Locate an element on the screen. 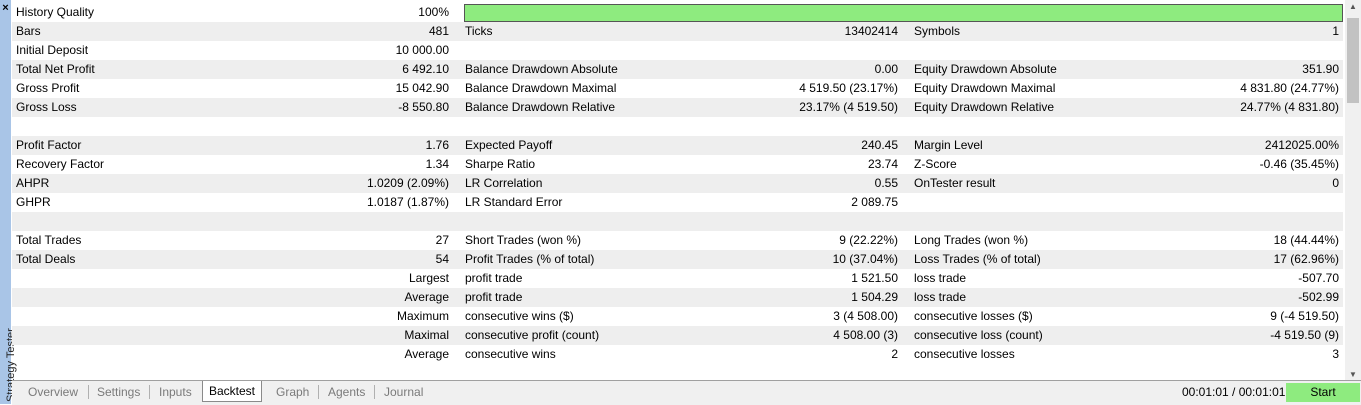  col1-label: Profit Factor is located at coordinates (49, 145).